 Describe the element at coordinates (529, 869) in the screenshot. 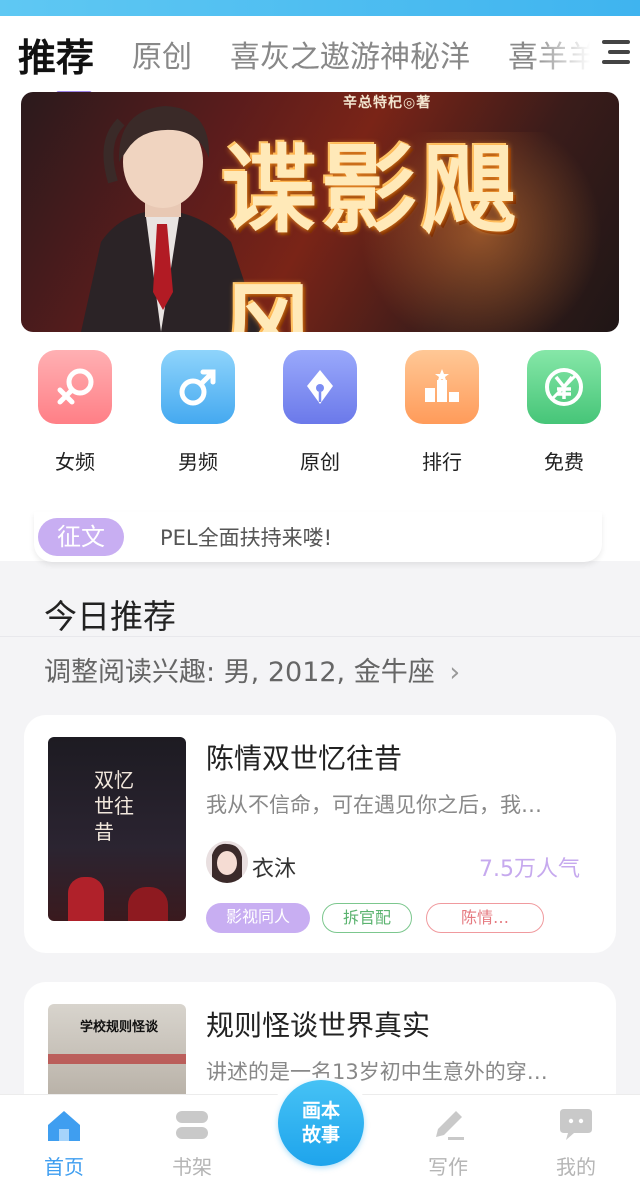

I see `popularity-count: 7.5万人气` at that location.